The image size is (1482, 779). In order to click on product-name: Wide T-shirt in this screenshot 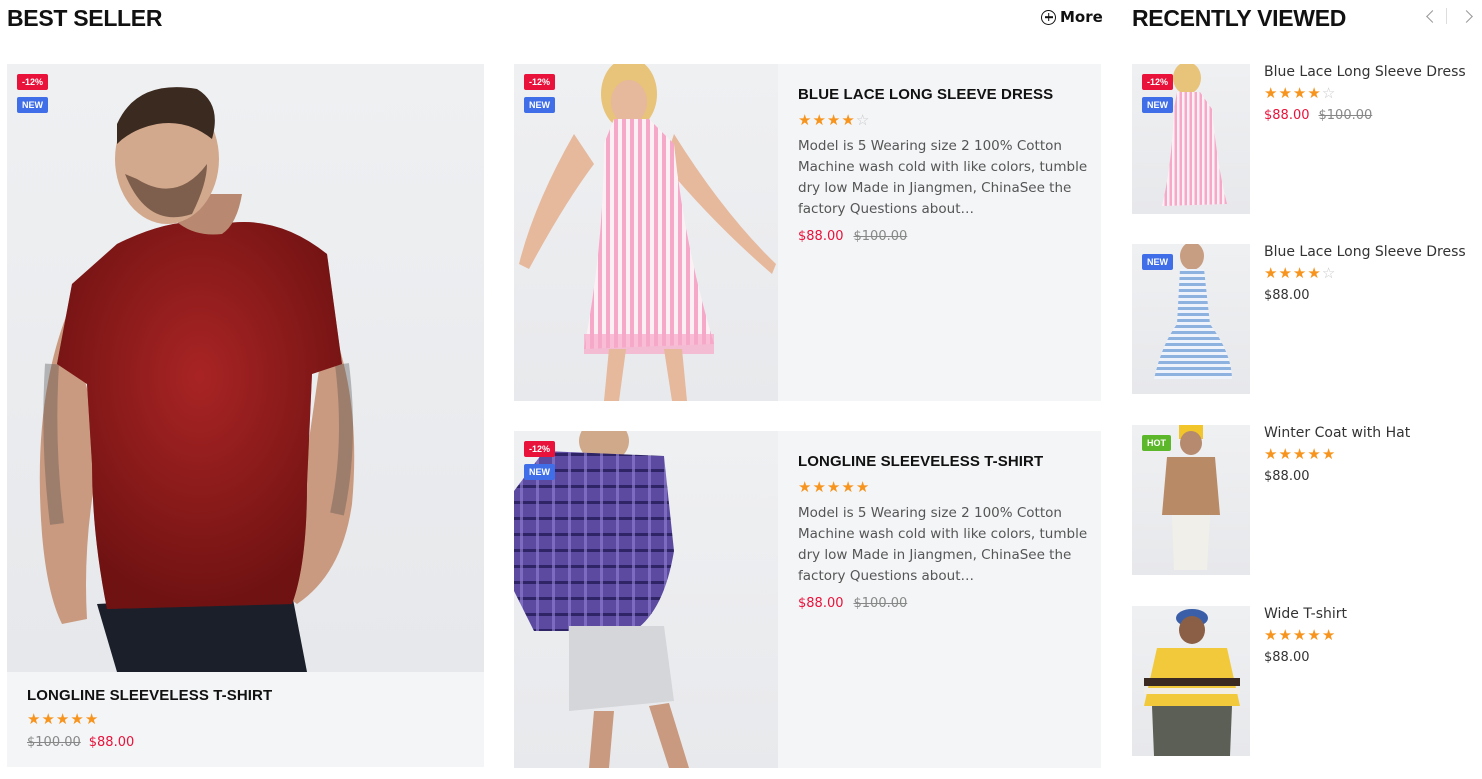, I will do `click(1369, 614)`.